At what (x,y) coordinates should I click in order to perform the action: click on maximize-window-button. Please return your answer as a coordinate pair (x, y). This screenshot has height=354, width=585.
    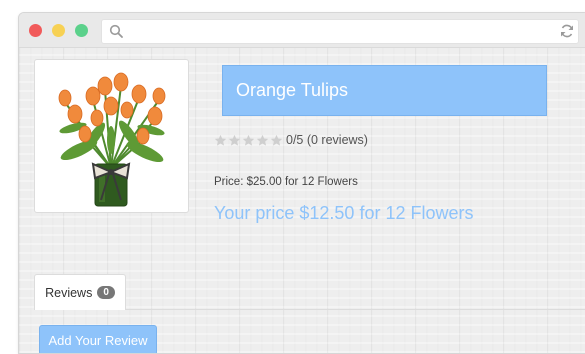
    Looking at the image, I should click on (81, 30).